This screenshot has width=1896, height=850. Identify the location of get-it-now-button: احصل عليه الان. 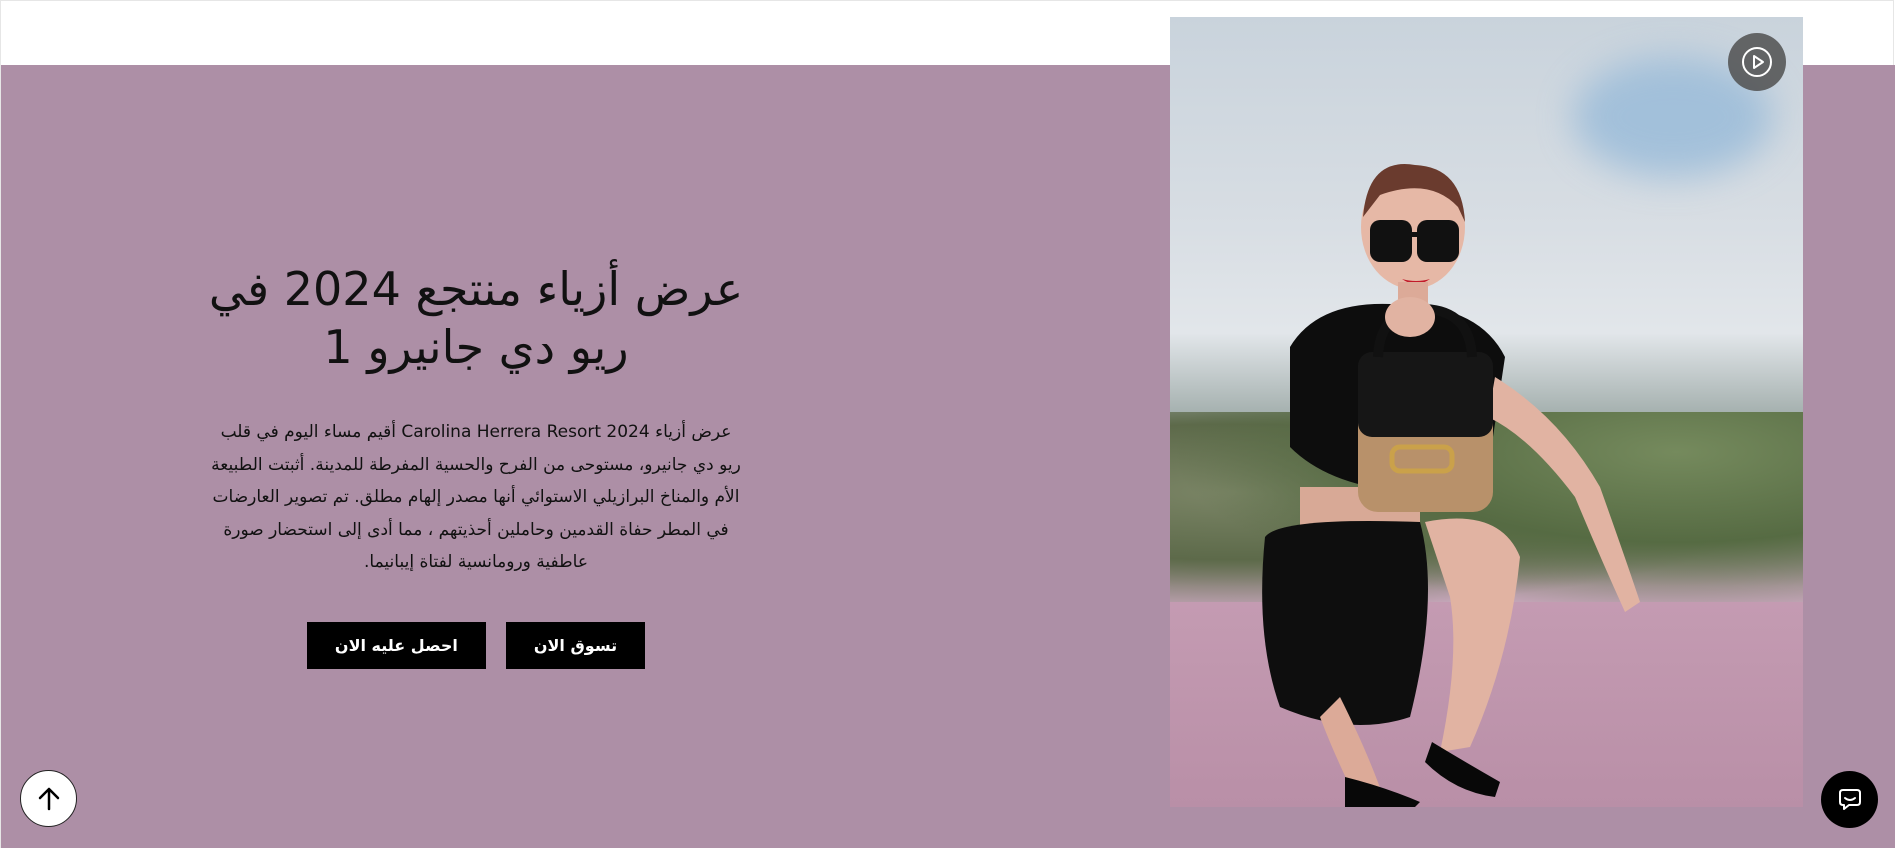
(396, 645).